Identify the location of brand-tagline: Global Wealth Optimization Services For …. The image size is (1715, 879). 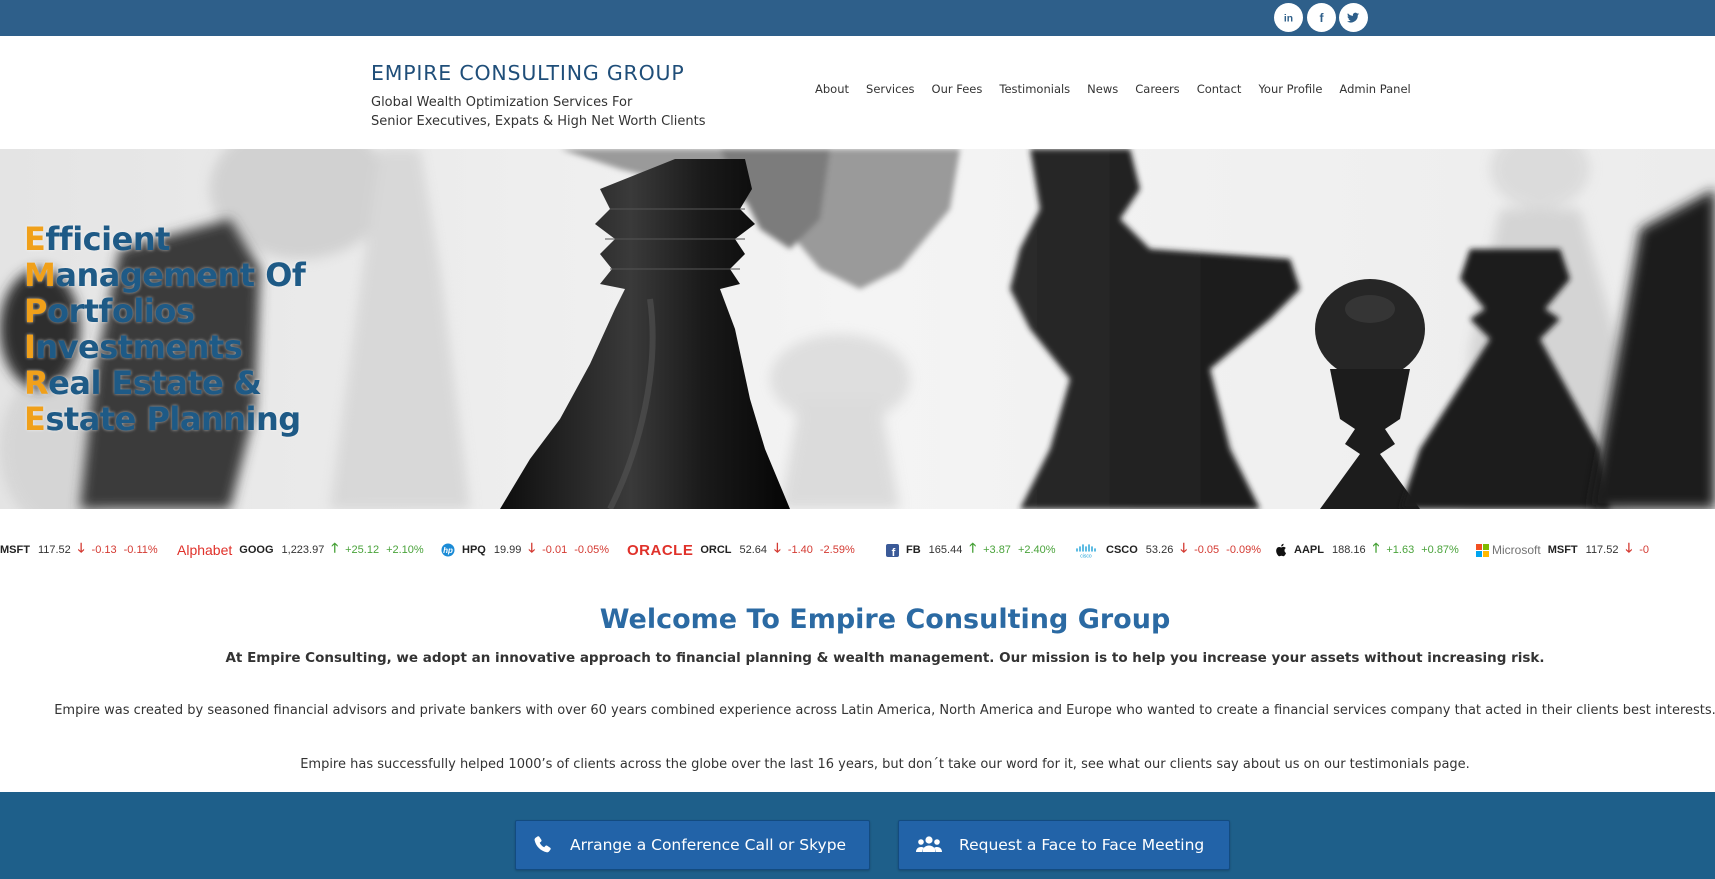
(538, 112).